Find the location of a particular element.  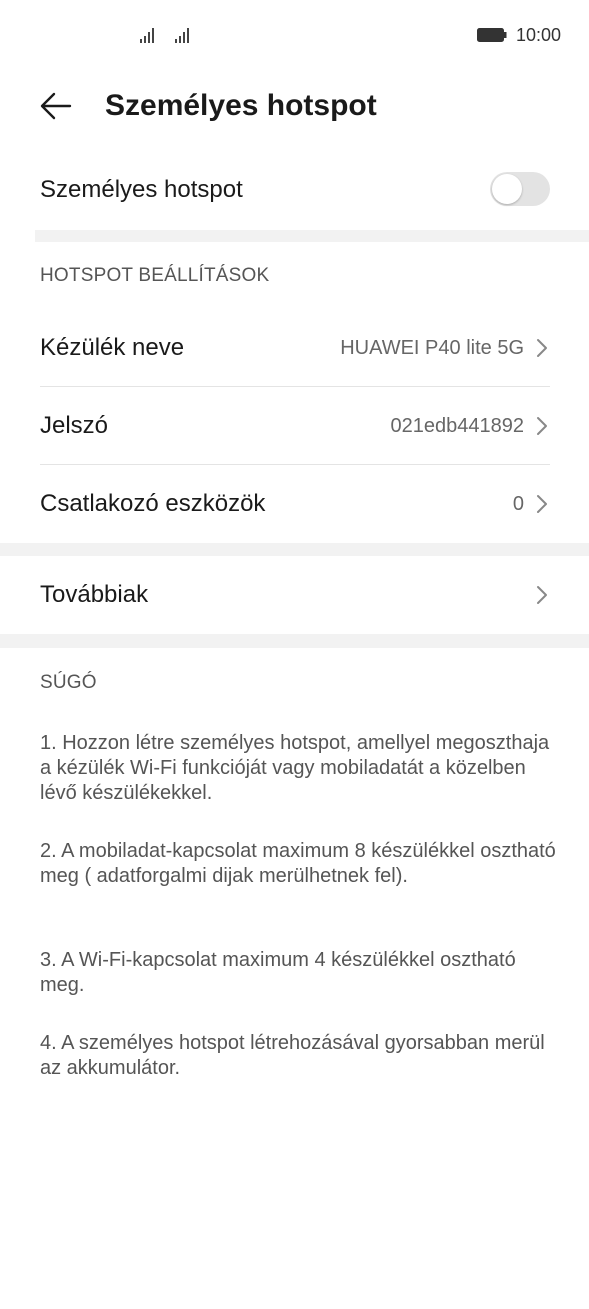

connected-devices-label: Csatlakozó eszközök is located at coordinates (153, 503).